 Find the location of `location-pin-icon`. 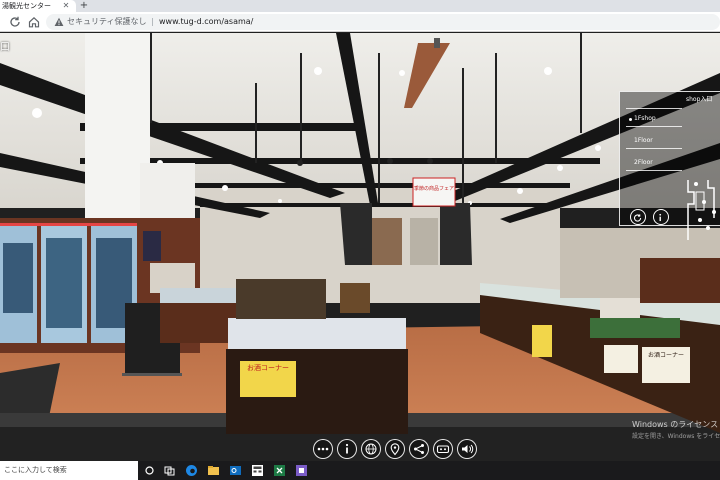

location-pin-icon is located at coordinates (395, 449).